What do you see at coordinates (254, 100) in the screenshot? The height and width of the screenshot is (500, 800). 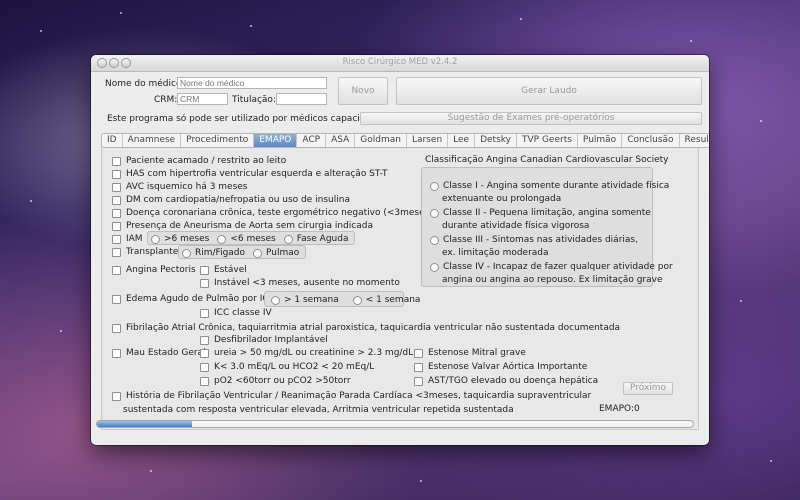 I see `titulacao-label: Titulação:` at bounding box center [254, 100].